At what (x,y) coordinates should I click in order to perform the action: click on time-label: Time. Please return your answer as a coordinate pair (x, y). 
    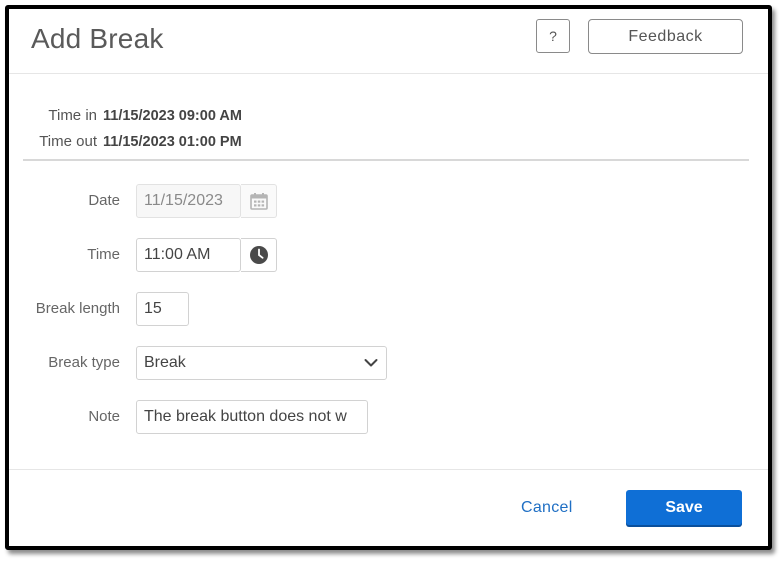
    Looking at the image, I should click on (103, 254).